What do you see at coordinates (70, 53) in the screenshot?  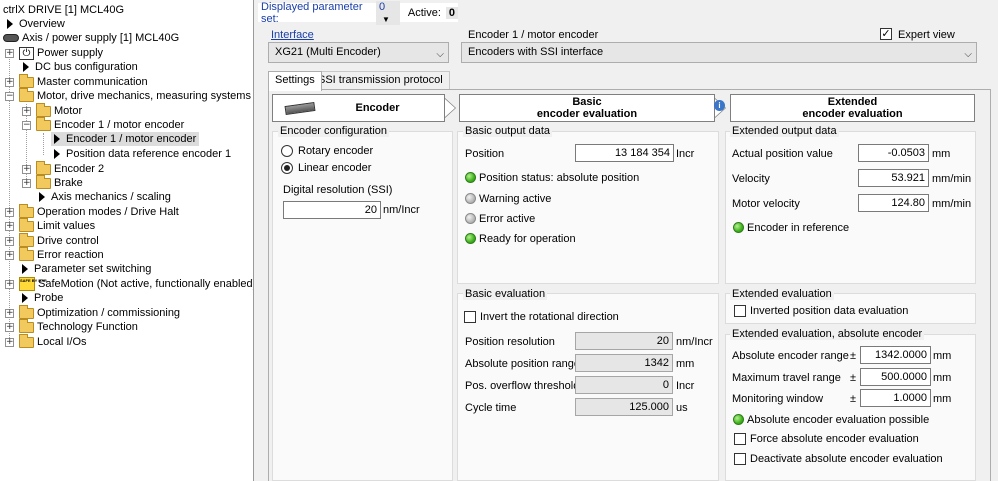 I see `tree-label: Power supply` at bounding box center [70, 53].